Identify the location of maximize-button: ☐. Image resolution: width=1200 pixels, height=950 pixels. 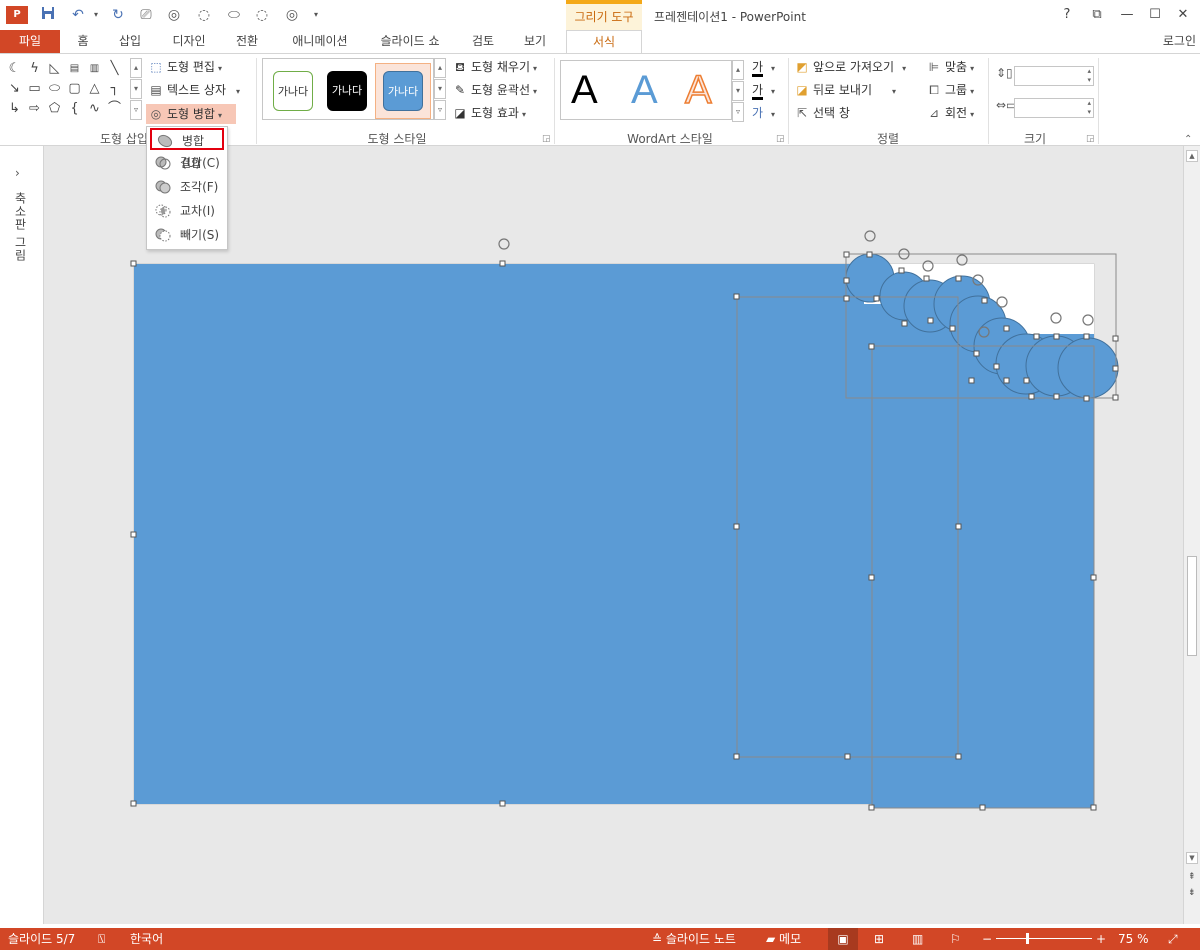
(1155, 15).